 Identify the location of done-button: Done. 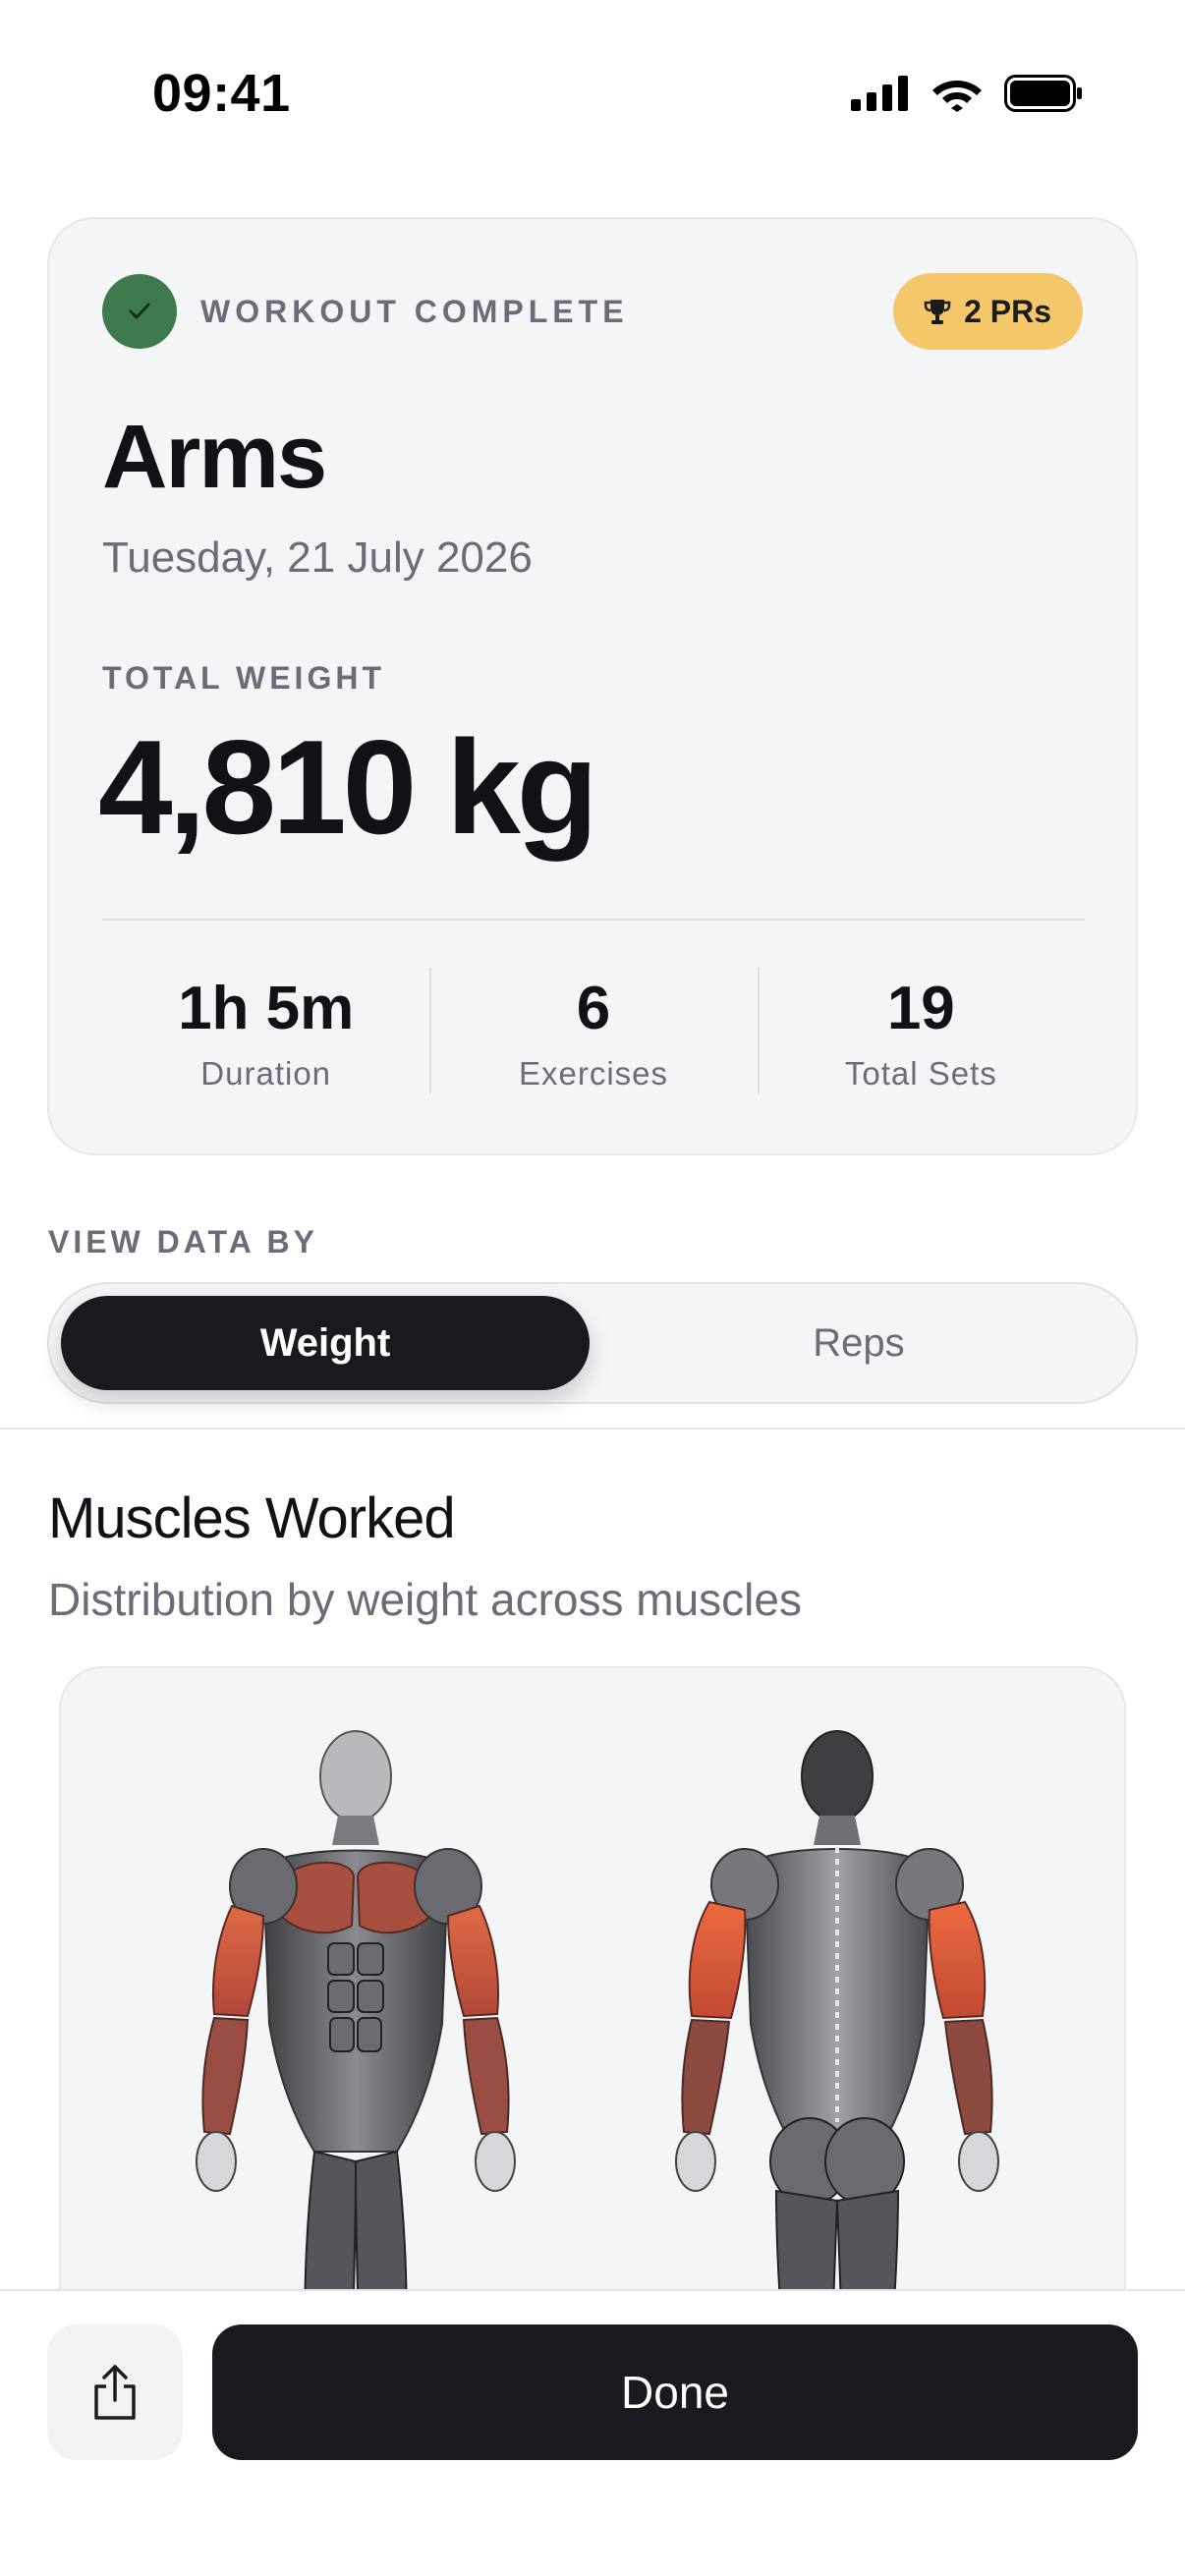
(675, 2392).